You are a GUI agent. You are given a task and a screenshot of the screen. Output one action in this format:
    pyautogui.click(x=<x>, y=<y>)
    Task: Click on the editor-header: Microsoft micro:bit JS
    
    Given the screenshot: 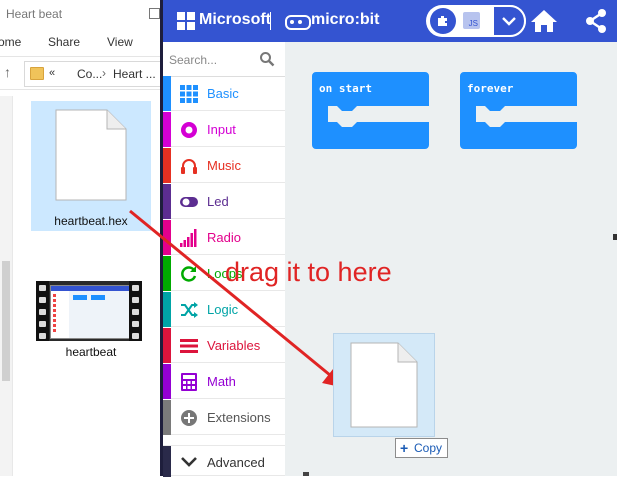 What is the action you would take?
    pyautogui.click(x=390, y=21)
    